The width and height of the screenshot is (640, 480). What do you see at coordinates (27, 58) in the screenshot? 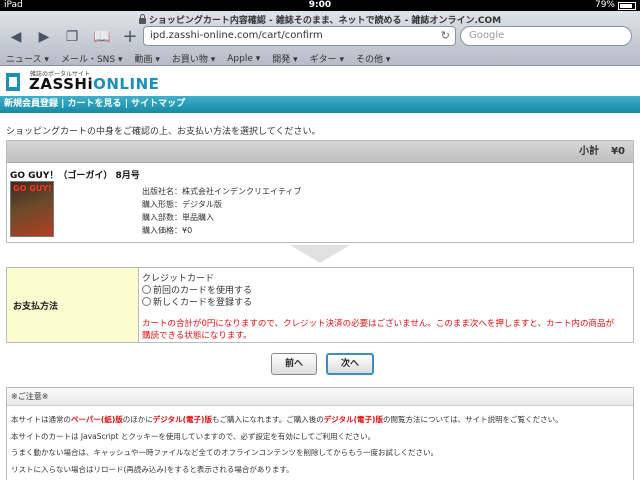
I see `bookmark-news: ニュース ▾` at bounding box center [27, 58].